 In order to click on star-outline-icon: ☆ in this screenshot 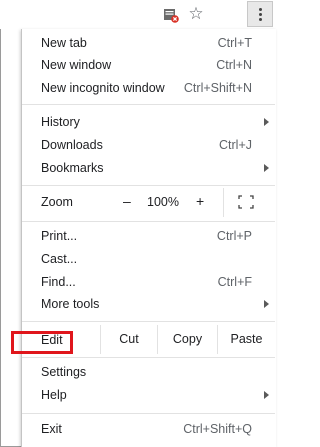, I will do `click(196, 14)`.